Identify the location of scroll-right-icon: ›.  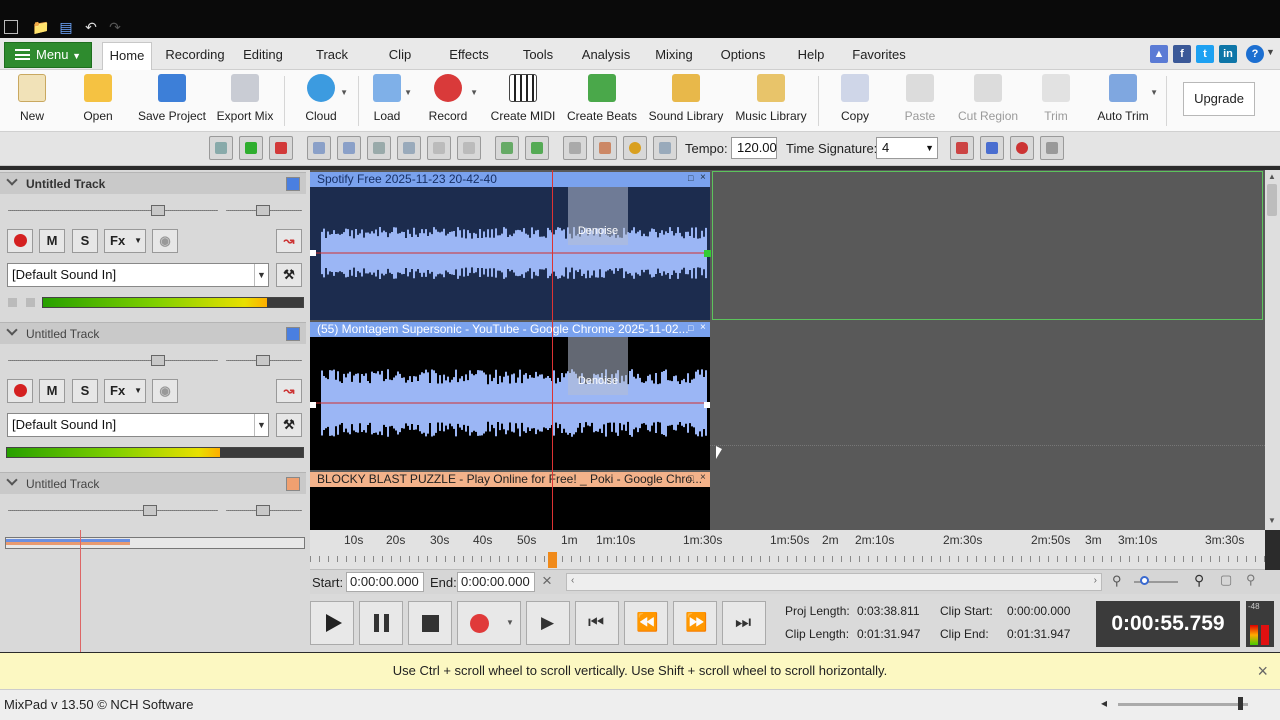
(1095, 580).